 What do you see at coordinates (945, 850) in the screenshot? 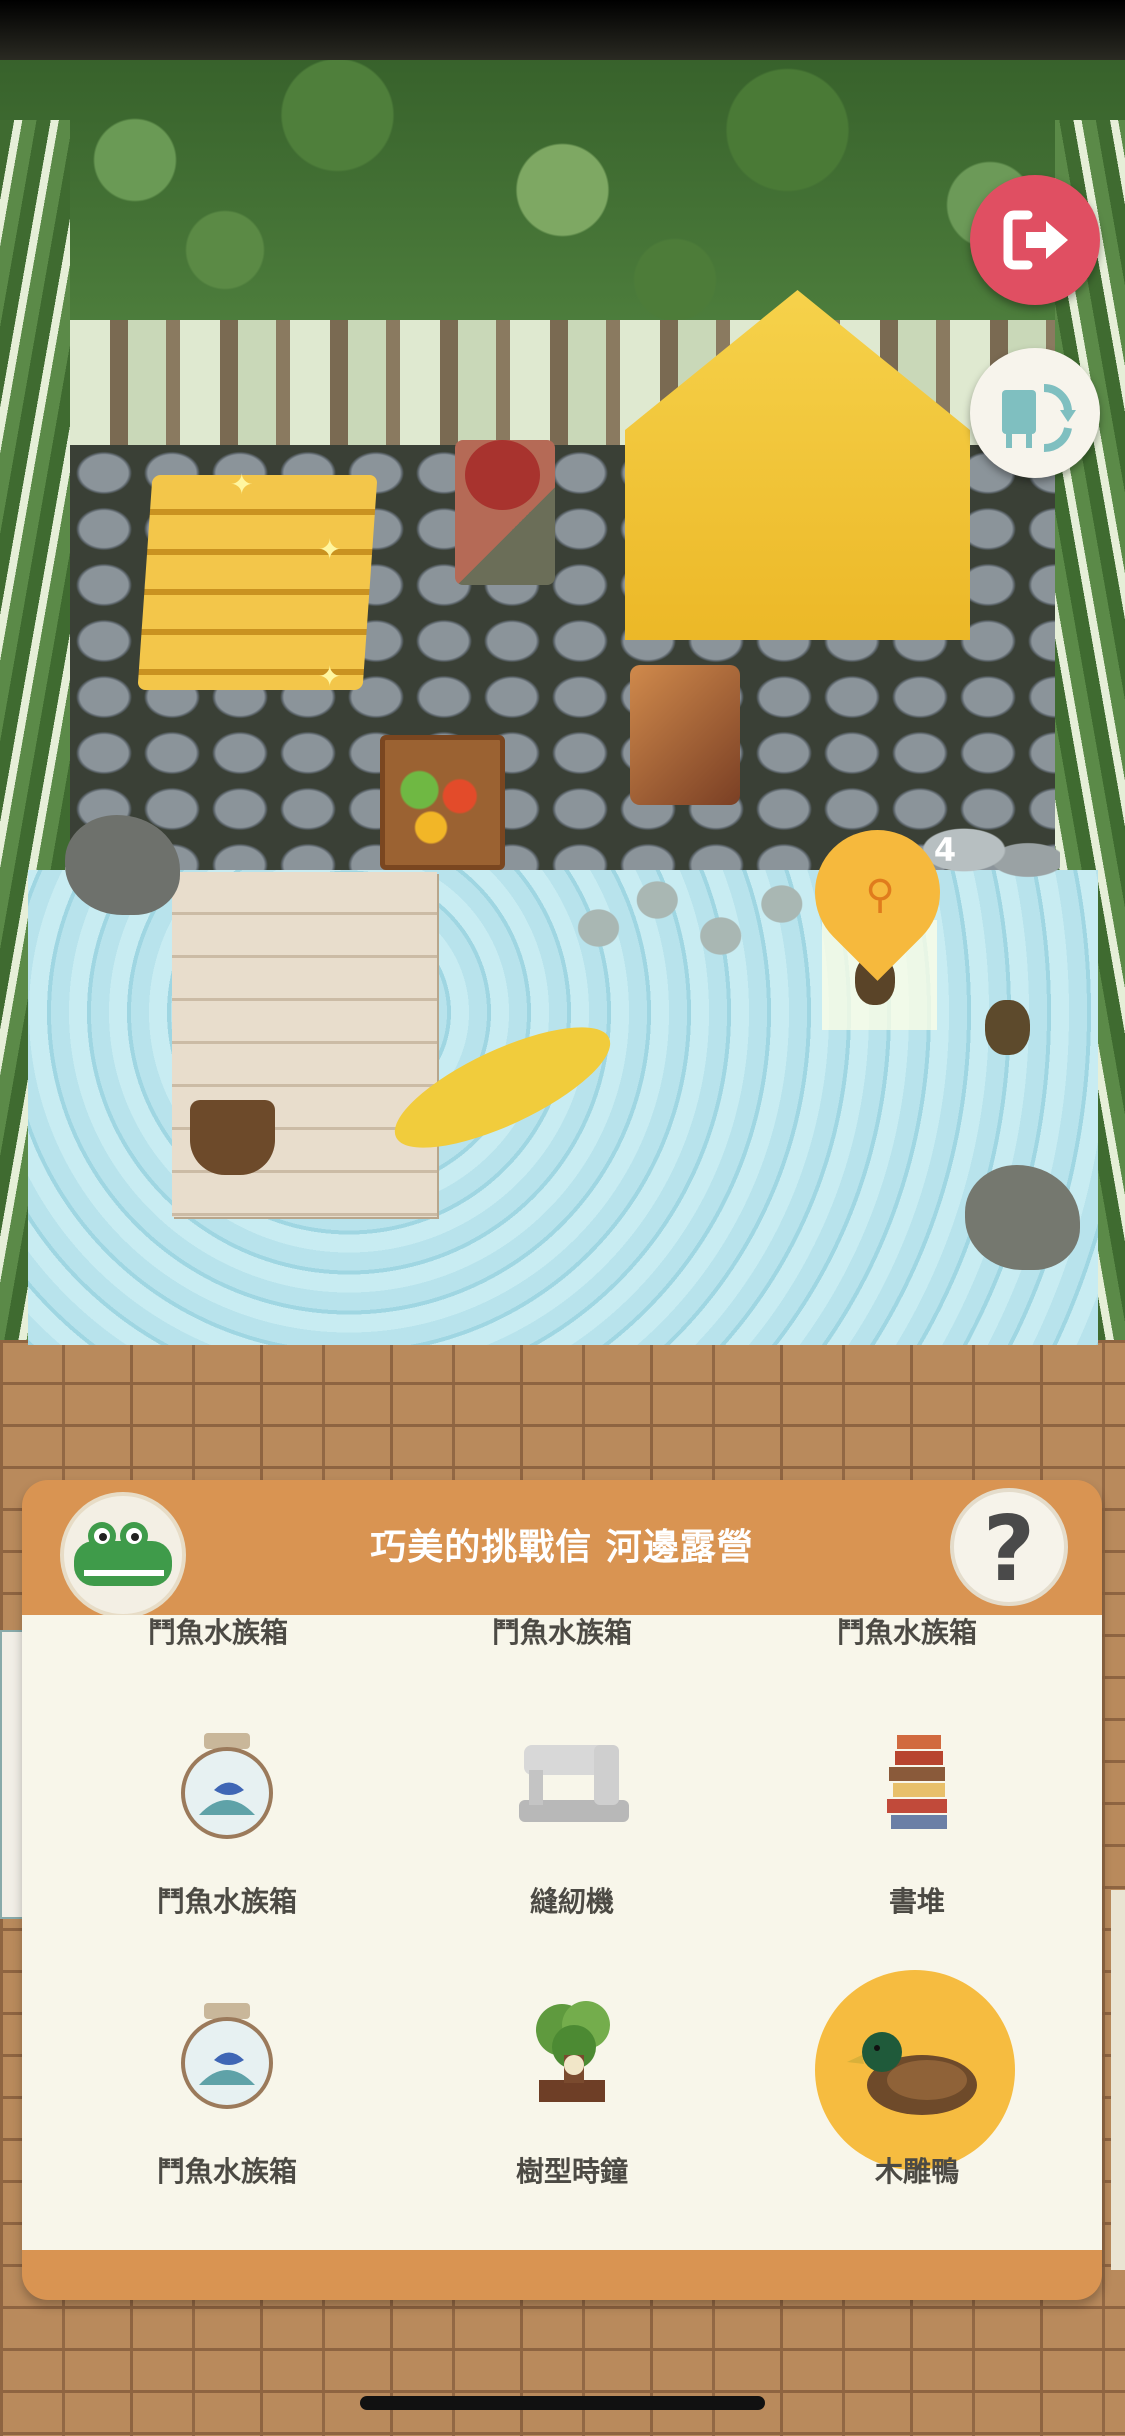
I see `marker-count: 4` at bounding box center [945, 850].